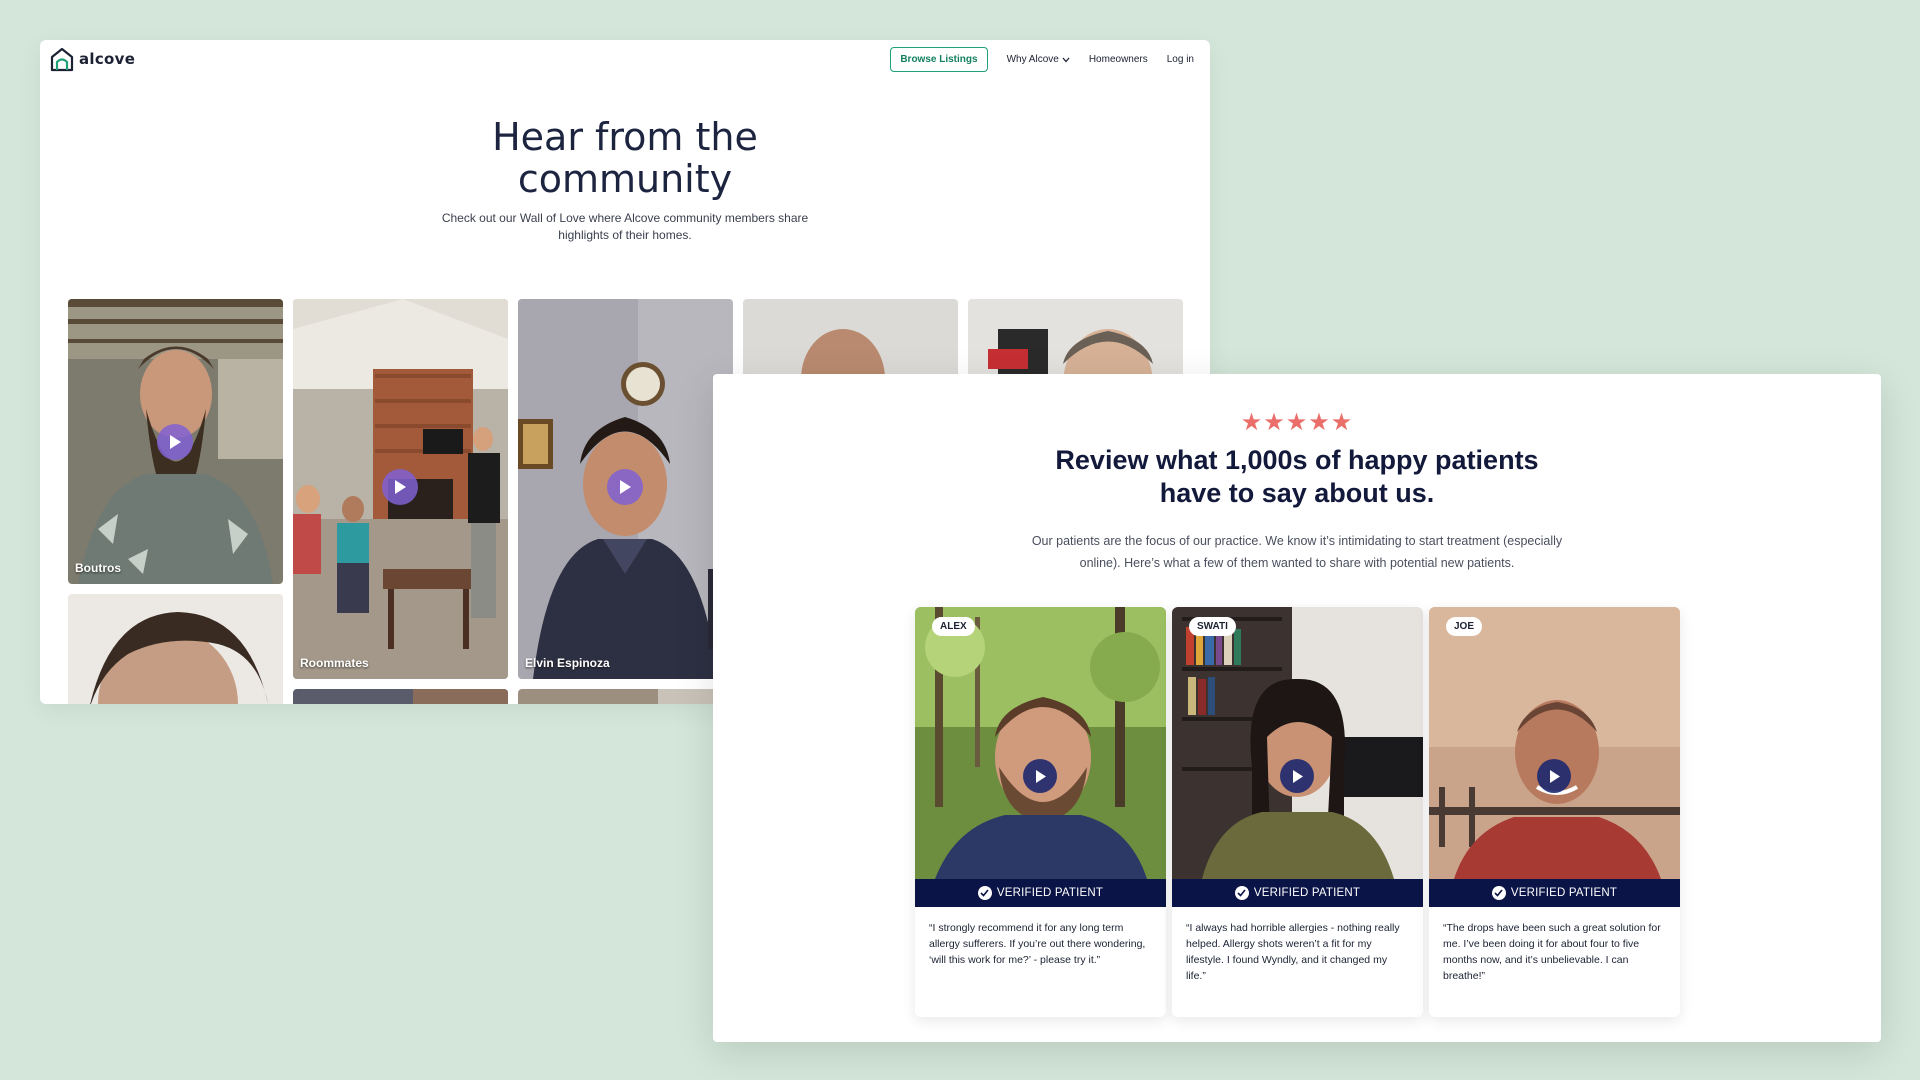 This screenshot has width=1920, height=1080. What do you see at coordinates (625, 179) in the screenshot?
I see `hero-title-line2: community` at bounding box center [625, 179].